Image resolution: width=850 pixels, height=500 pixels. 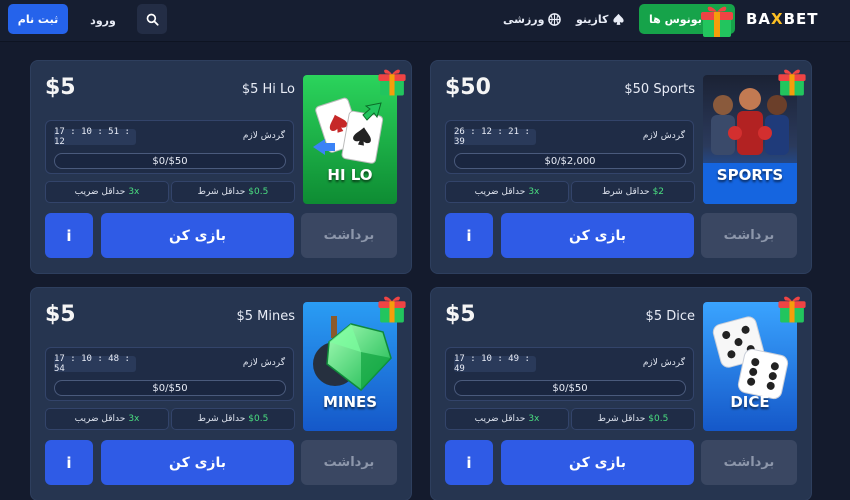 What do you see at coordinates (265, 316) in the screenshot?
I see `card-title: $5 Mines` at bounding box center [265, 316].